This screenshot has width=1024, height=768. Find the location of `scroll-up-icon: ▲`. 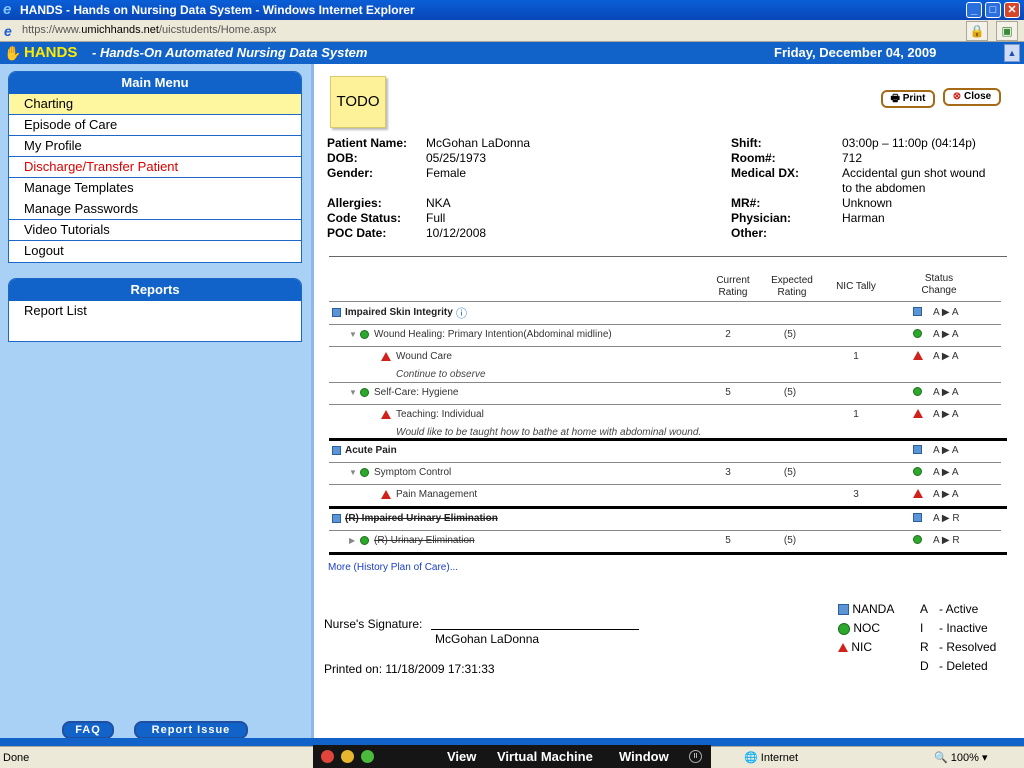

scroll-up-icon: ▲ is located at coordinates (1012, 53).